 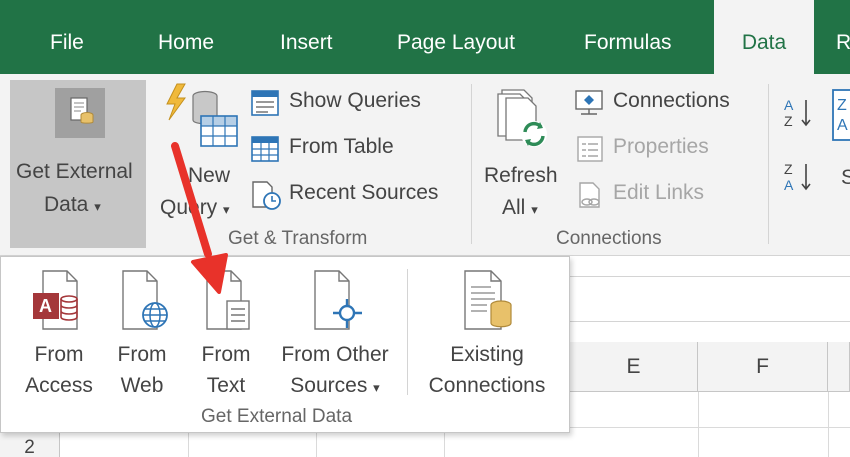 I want to click on refresh-all-label: Refresh, so click(x=521, y=175).